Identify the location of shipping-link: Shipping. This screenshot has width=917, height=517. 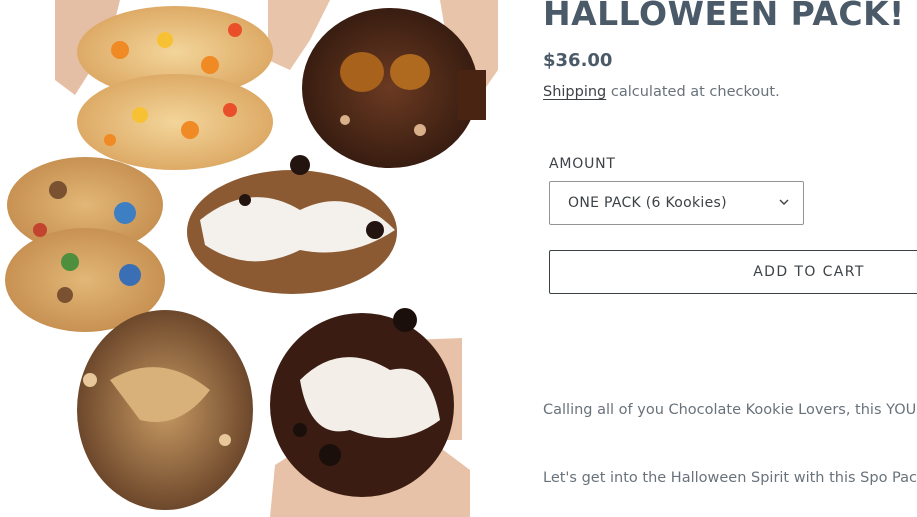
(574, 92).